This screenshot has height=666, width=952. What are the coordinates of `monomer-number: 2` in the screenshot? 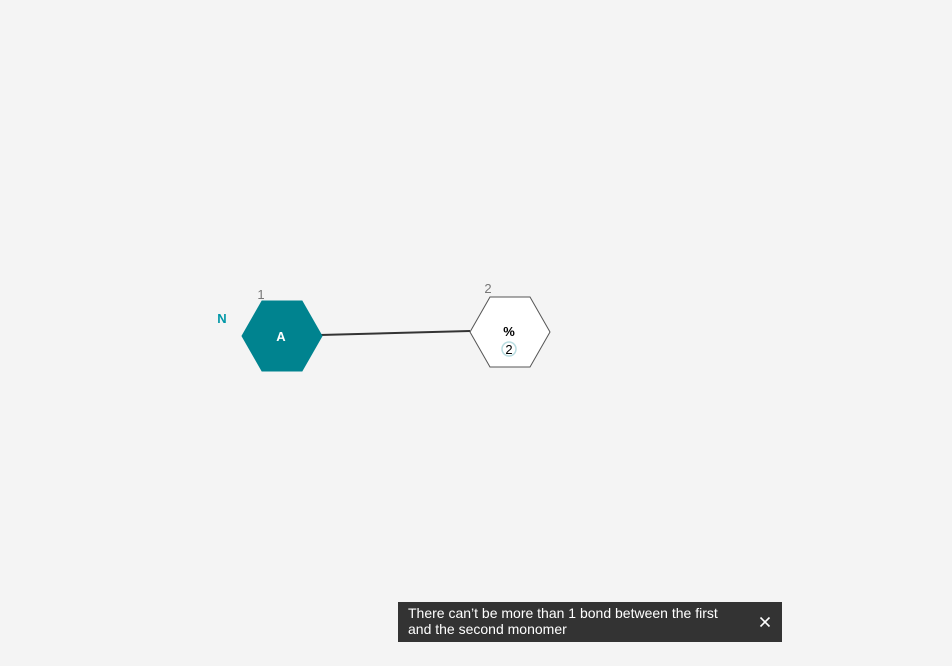 It's located at (487, 288).